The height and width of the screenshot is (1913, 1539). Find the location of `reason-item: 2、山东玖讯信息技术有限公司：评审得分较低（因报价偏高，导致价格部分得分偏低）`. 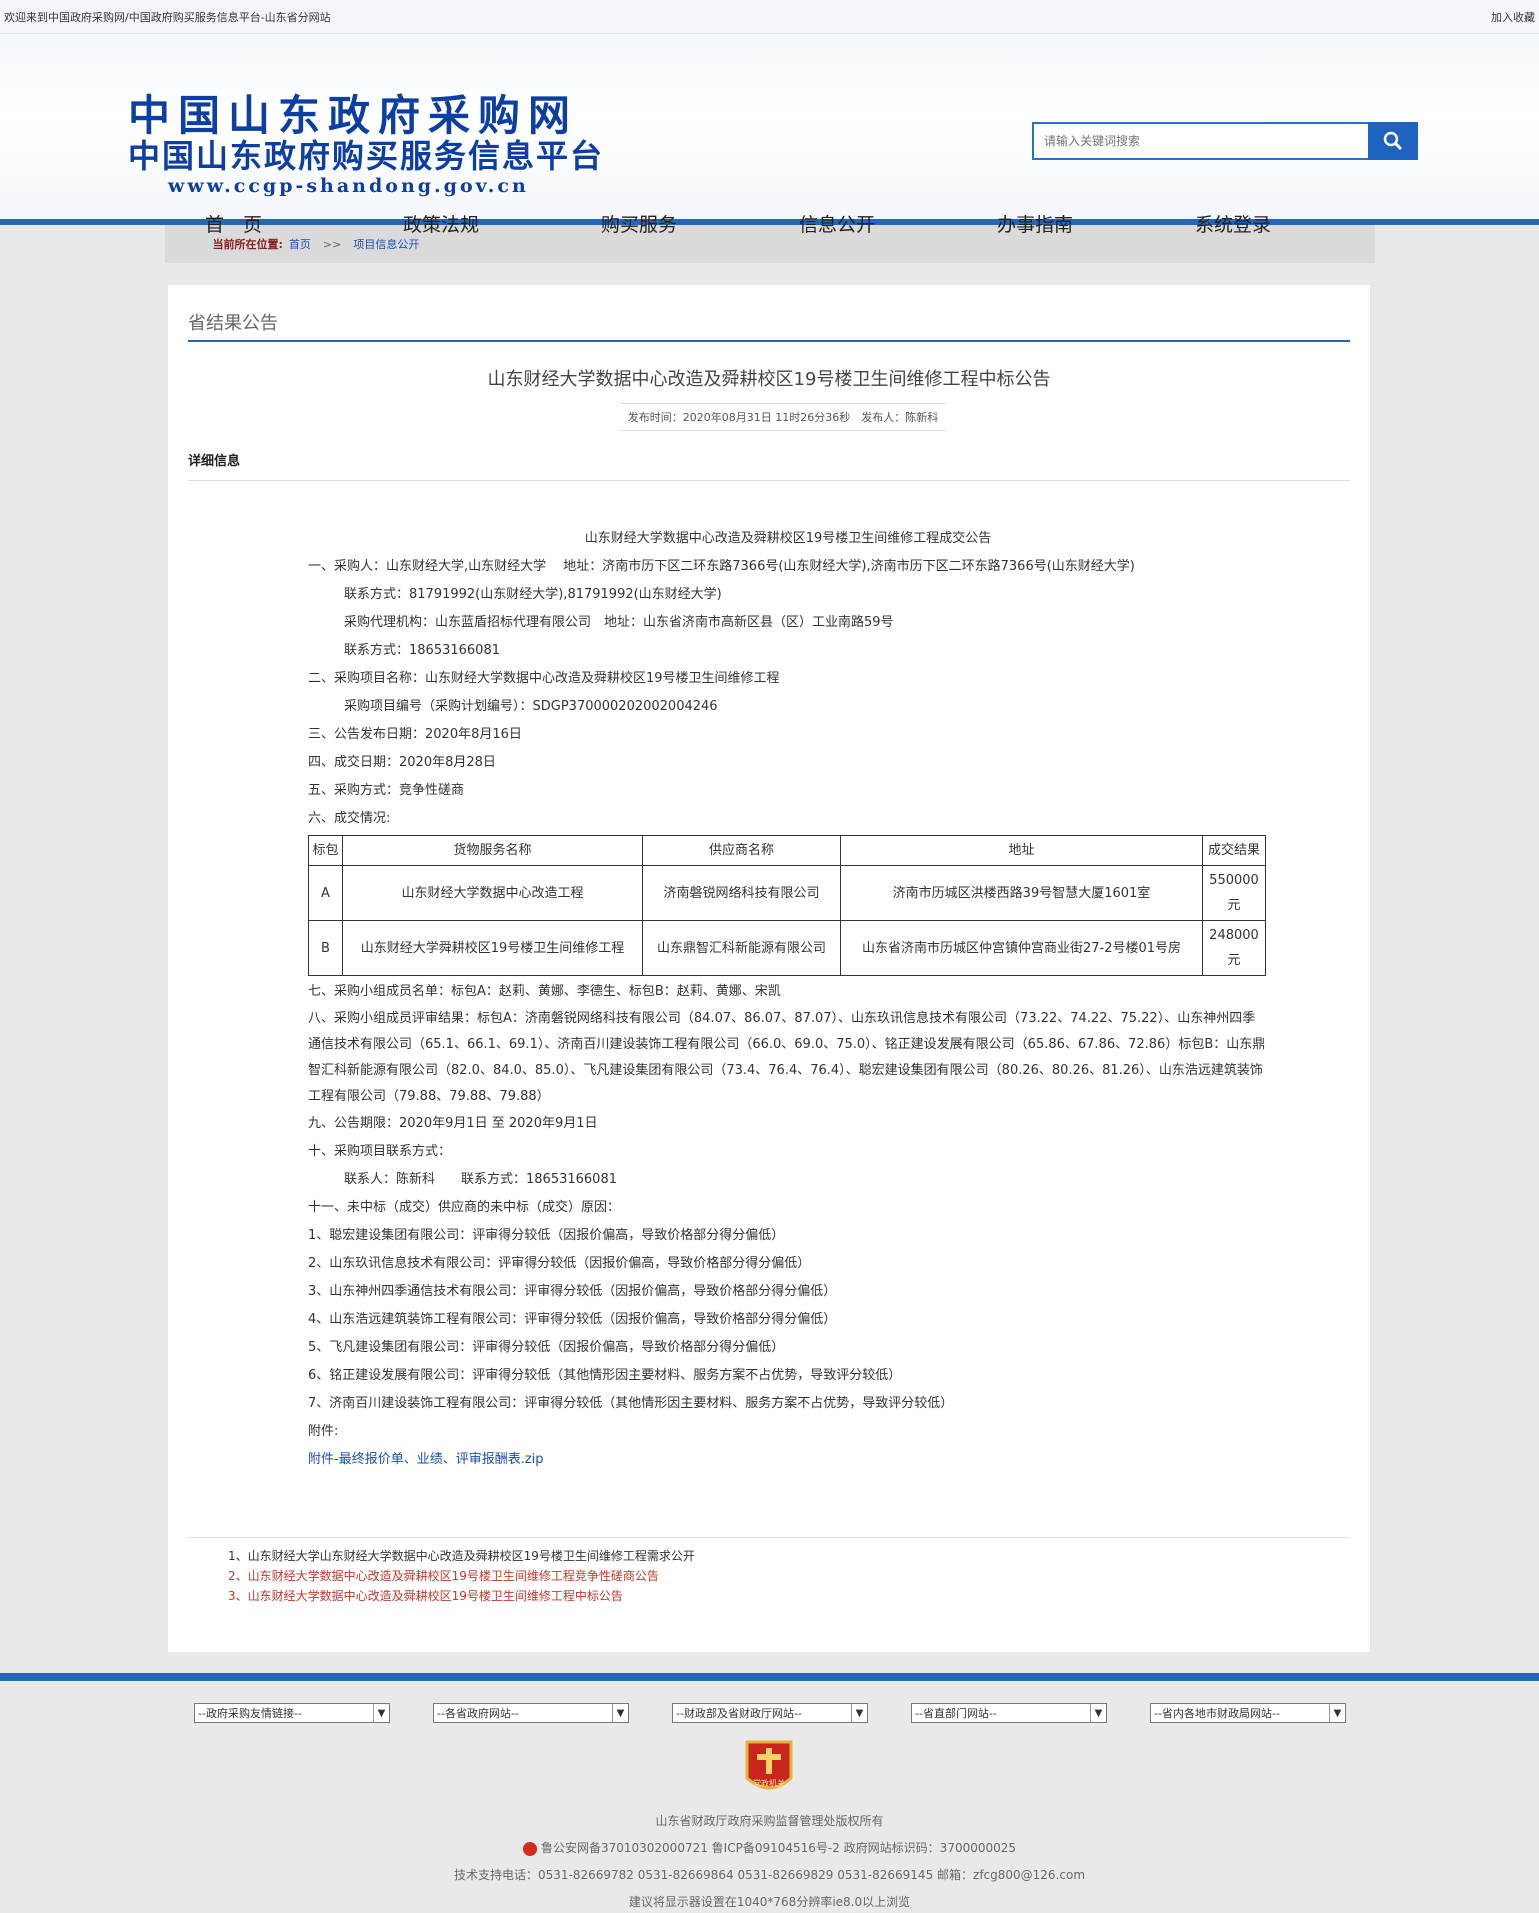

reason-item: 2、山东玖讯信息技术有限公司：评审得分较低（因报价偏高，导致价格部分得分偏低） is located at coordinates (559, 1263).